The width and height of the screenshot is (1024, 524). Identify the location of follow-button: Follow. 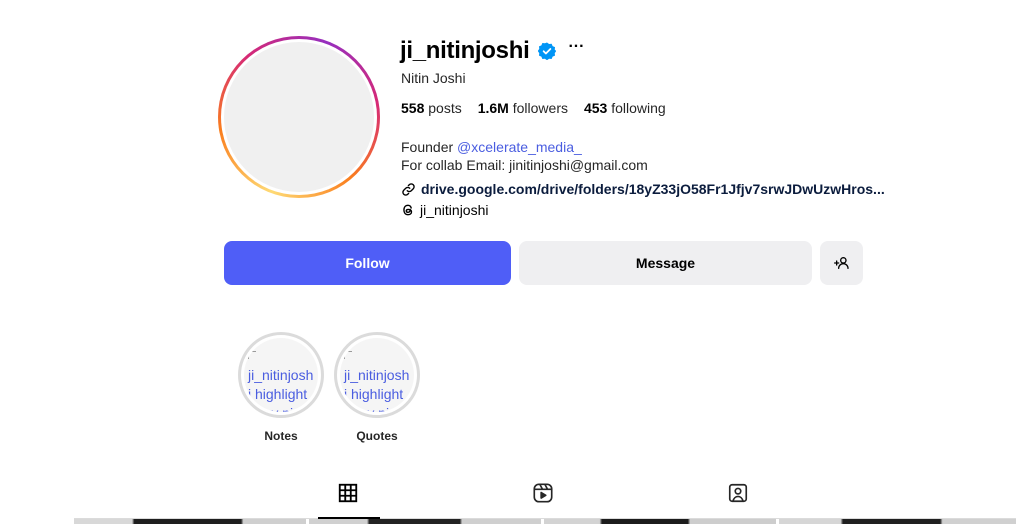
(367, 263).